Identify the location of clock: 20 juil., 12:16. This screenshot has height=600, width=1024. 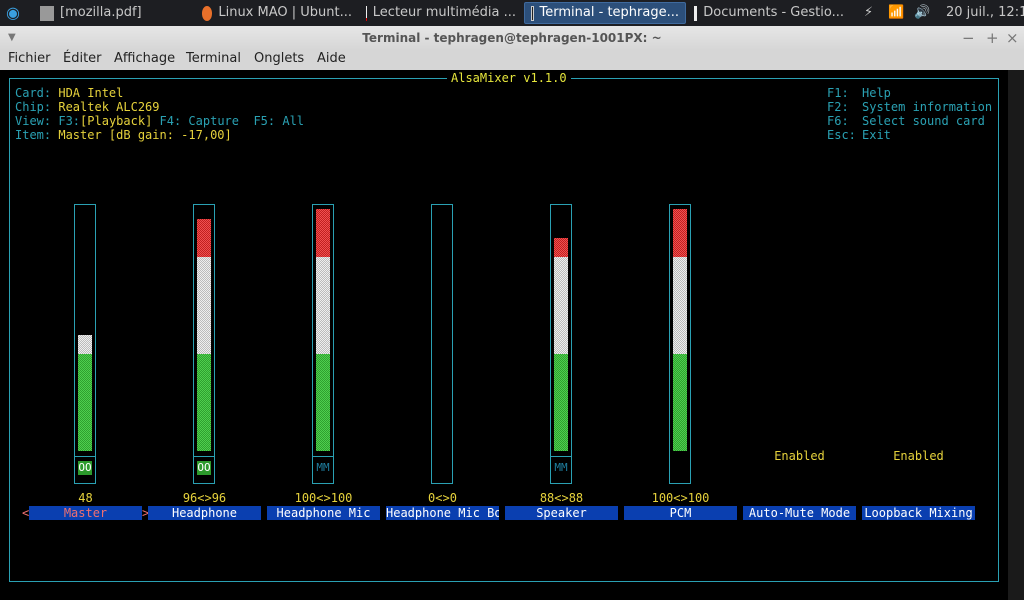
(982, 13).